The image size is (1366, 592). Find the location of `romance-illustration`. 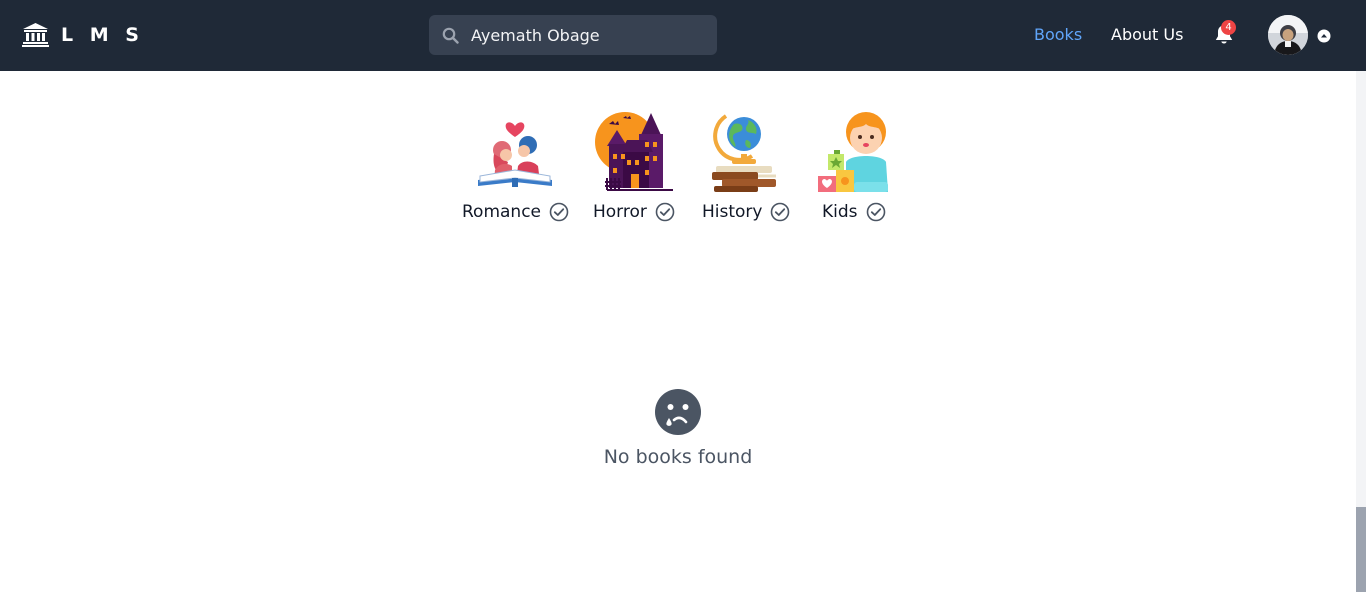

romance-illustration is located at coordinates (515, 153).